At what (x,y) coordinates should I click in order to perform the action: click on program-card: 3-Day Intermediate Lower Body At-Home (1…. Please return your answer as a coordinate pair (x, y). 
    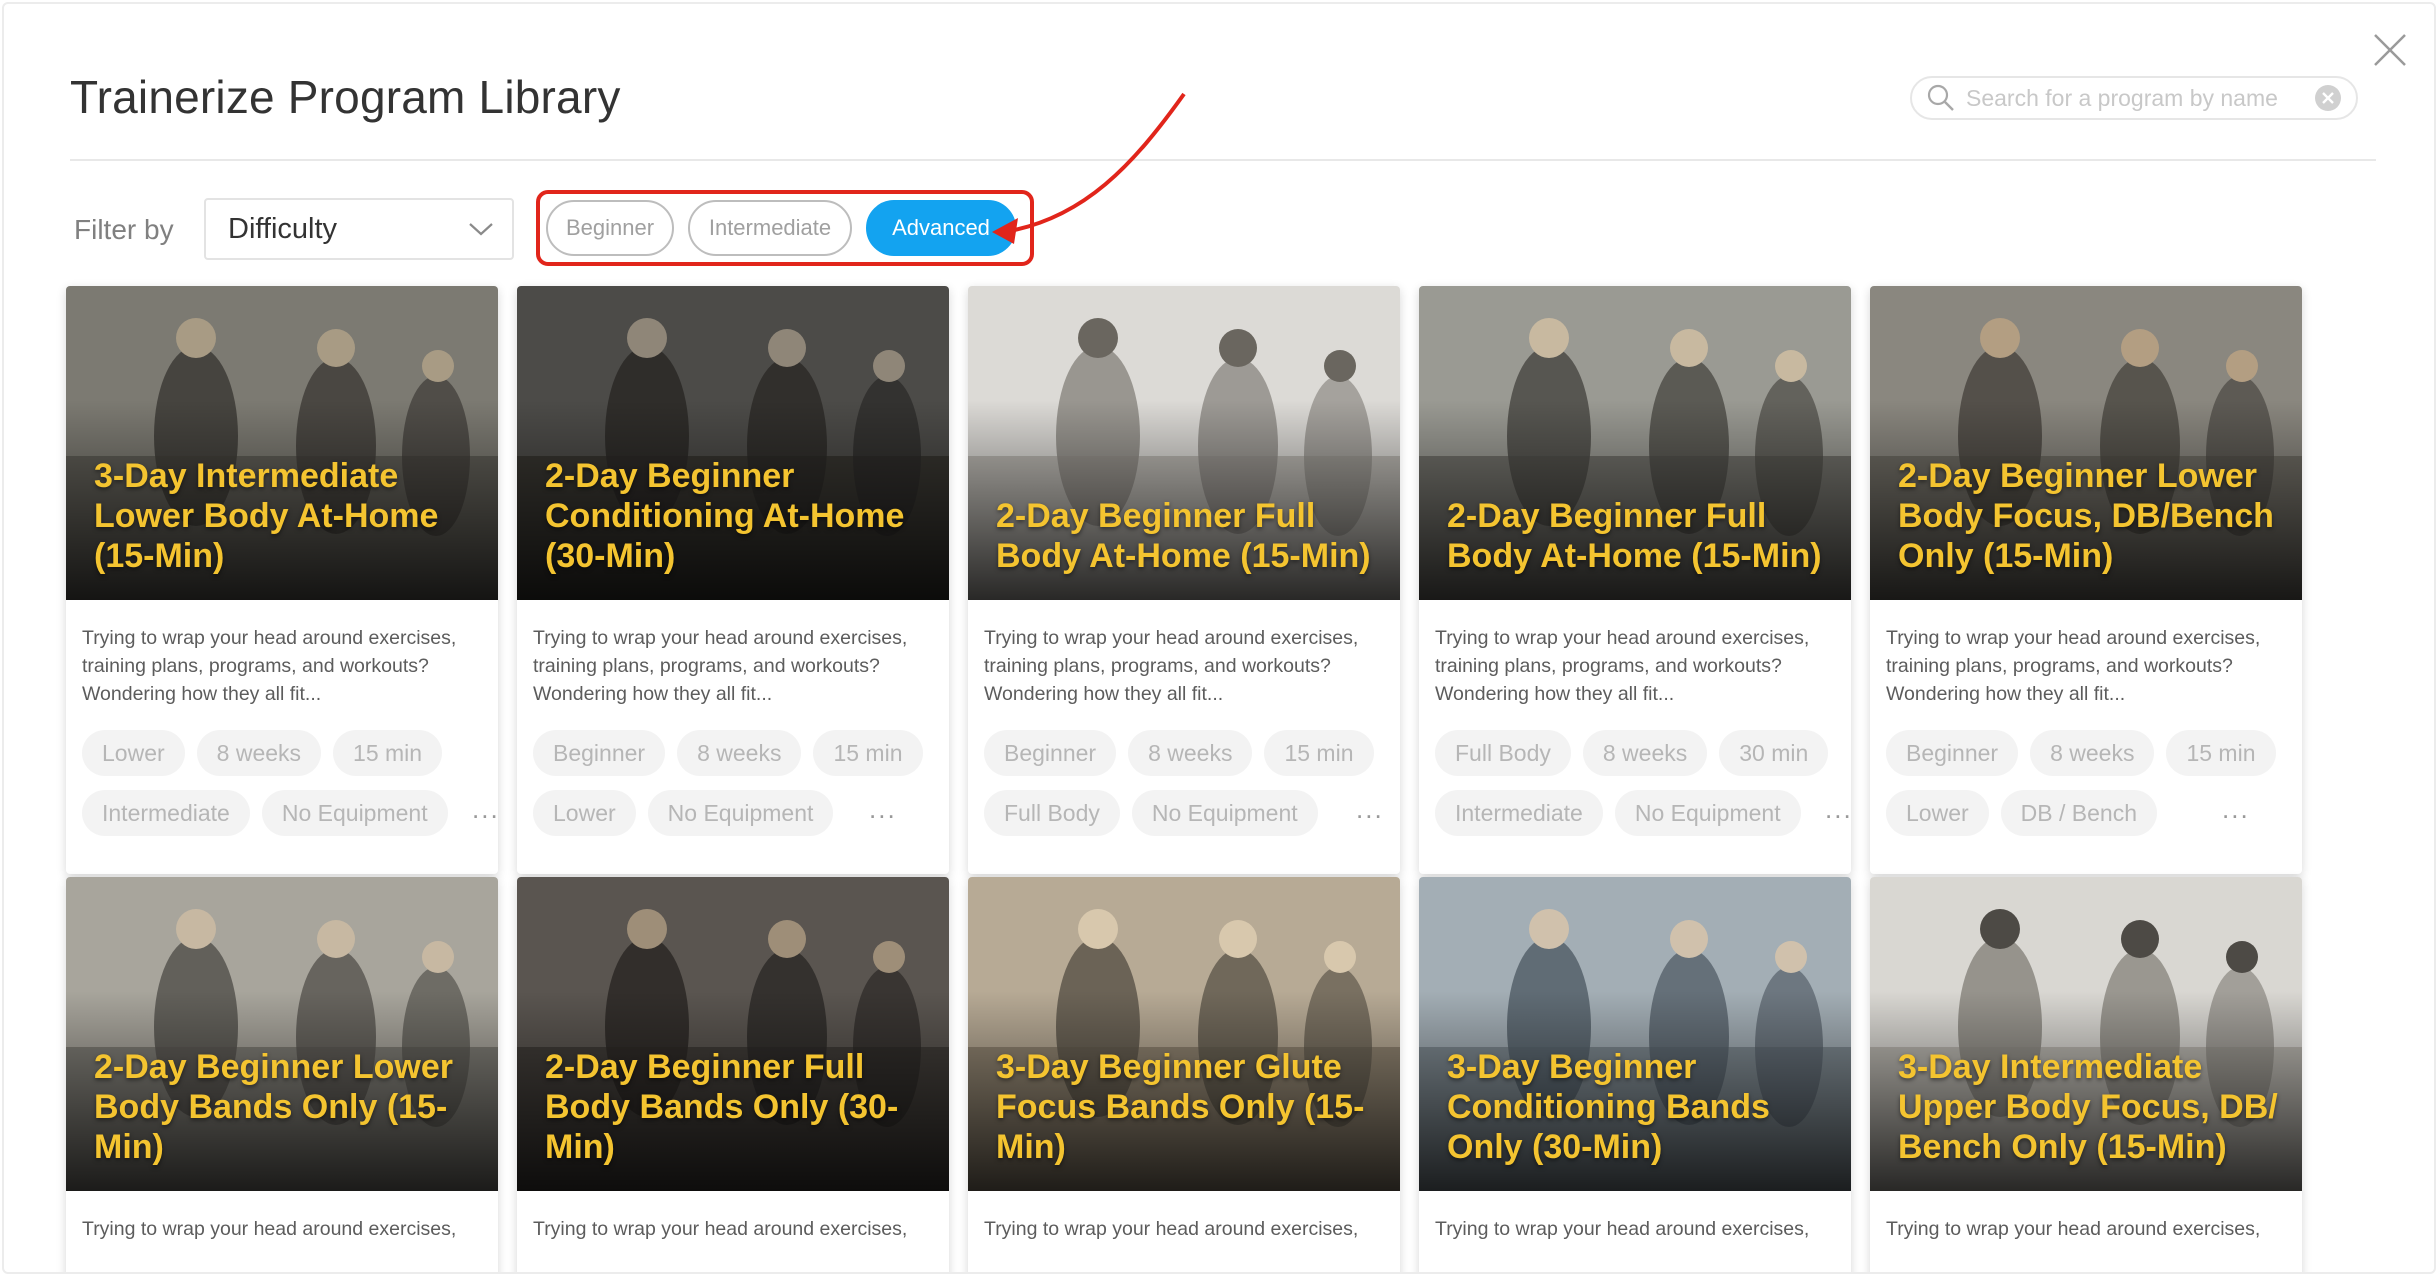
    Looking at the image, I should click on (282, 580).